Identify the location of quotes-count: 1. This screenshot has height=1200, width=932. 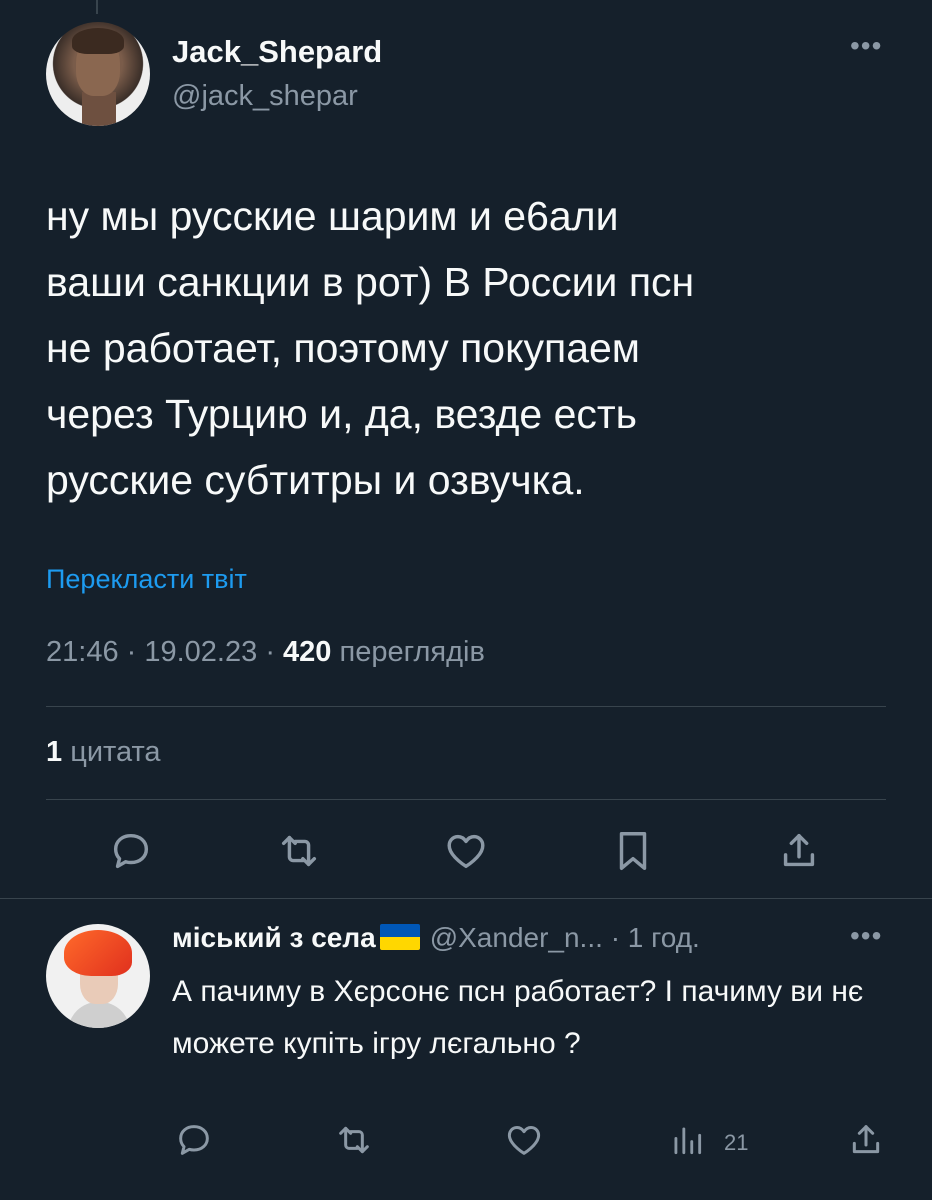
(54, 752).